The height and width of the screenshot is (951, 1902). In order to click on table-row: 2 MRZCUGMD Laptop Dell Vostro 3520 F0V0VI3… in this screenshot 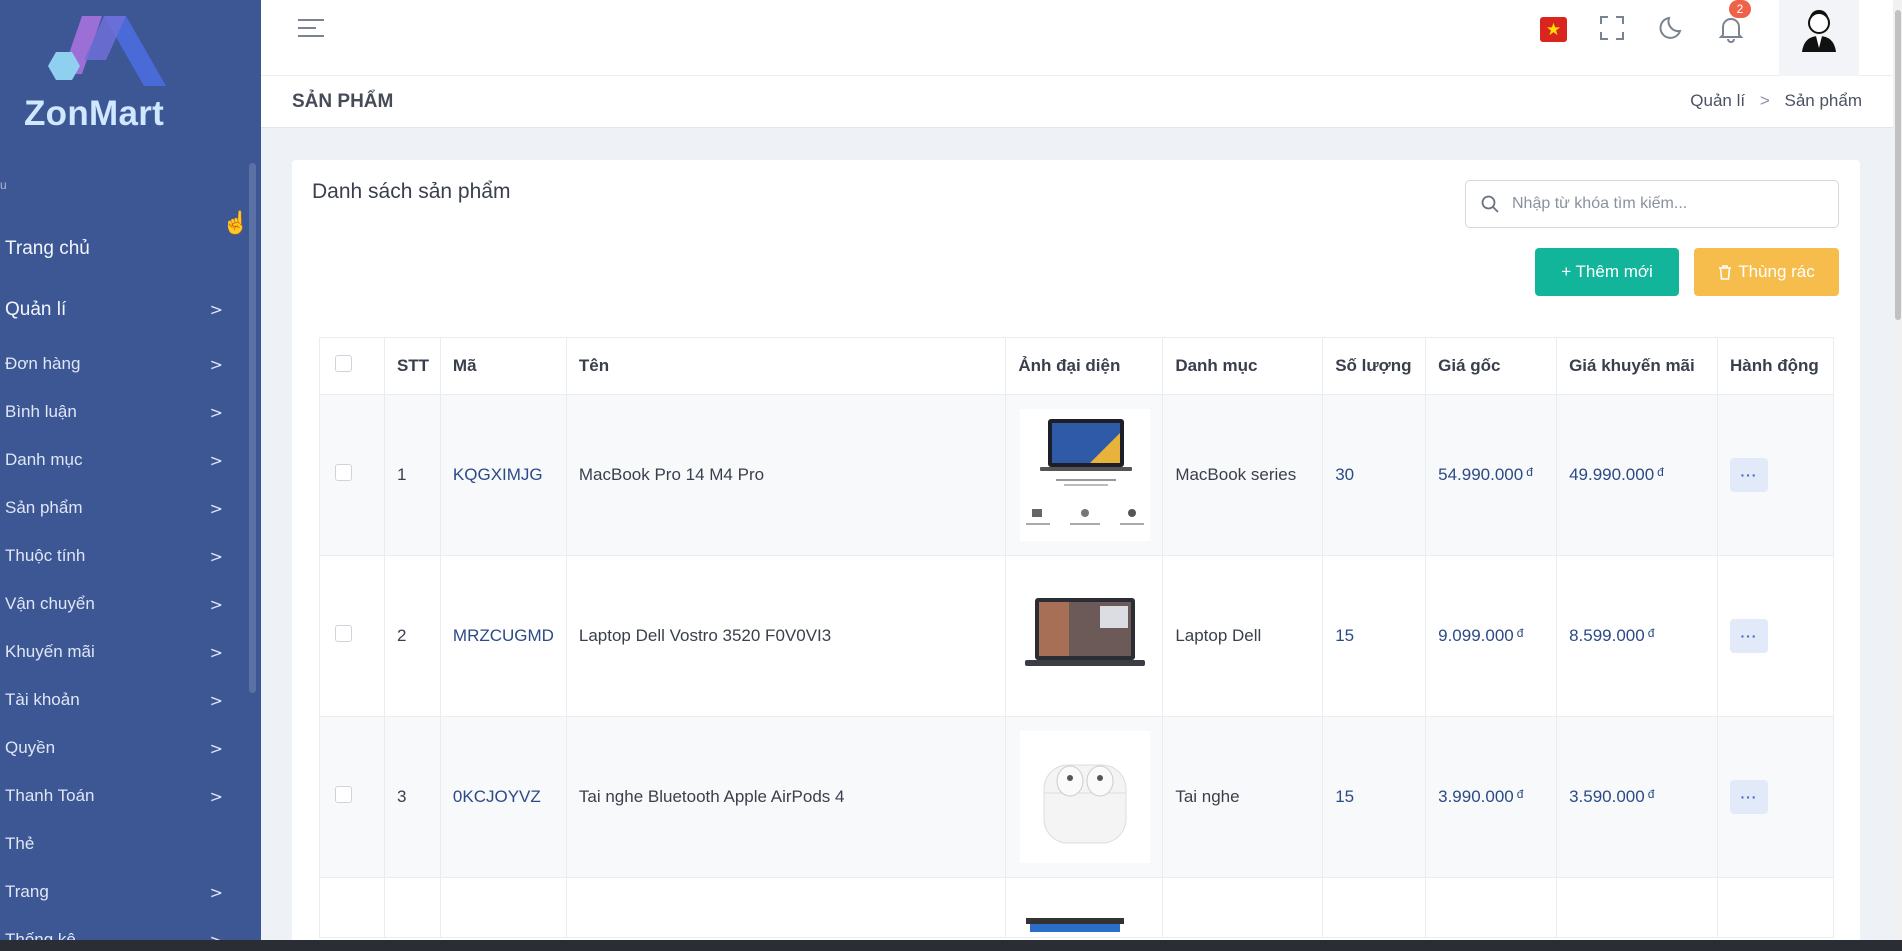, I will do `click(1077, 636)`.